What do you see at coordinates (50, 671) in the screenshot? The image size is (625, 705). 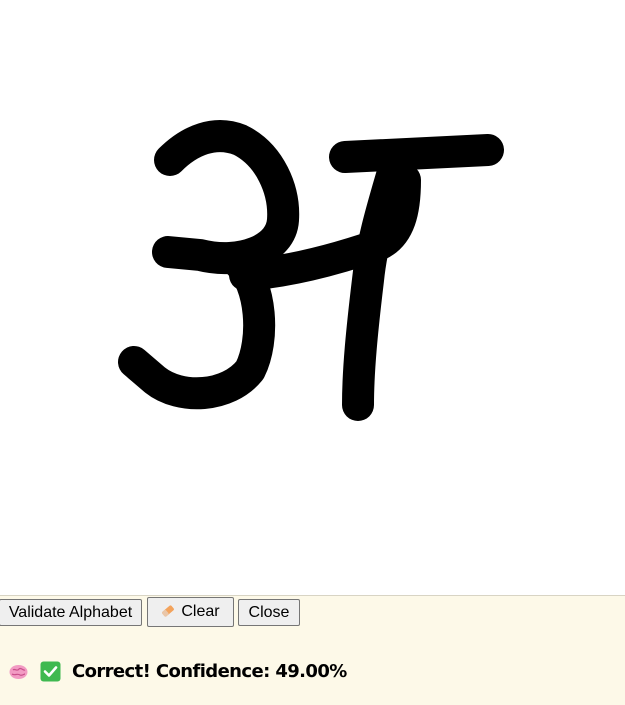 I see `check-mark-icon` at bounding box center [50, 671].